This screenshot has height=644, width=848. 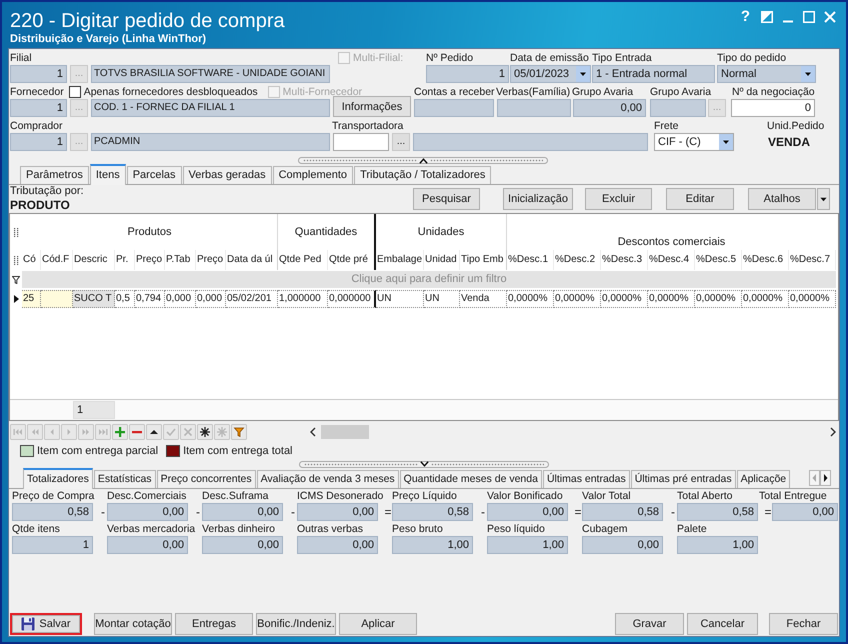 I want to click on column-header: Có, so click(x=31, y=260).